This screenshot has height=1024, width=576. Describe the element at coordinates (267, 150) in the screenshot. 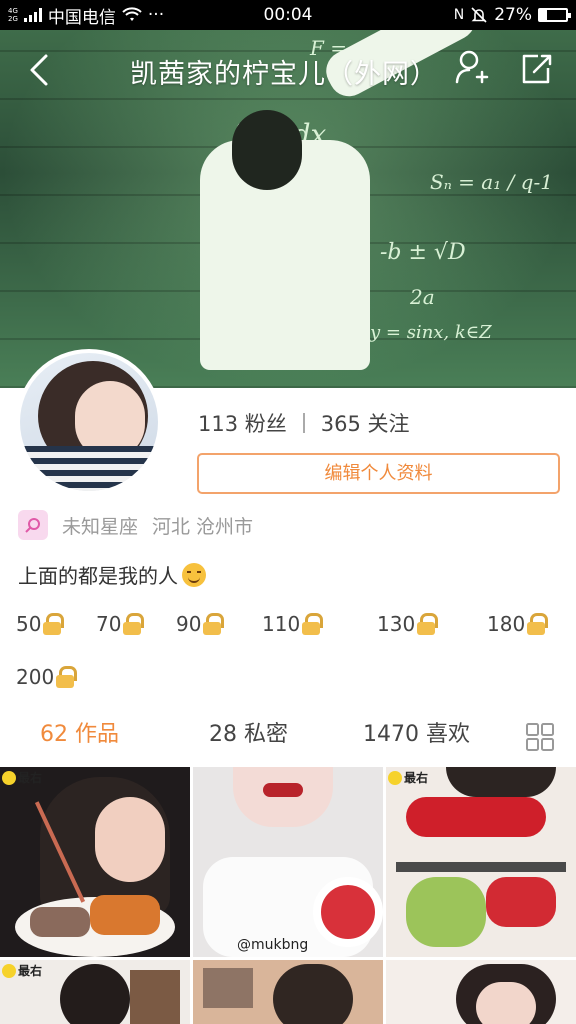

I see `banner-figure-head` at that location.